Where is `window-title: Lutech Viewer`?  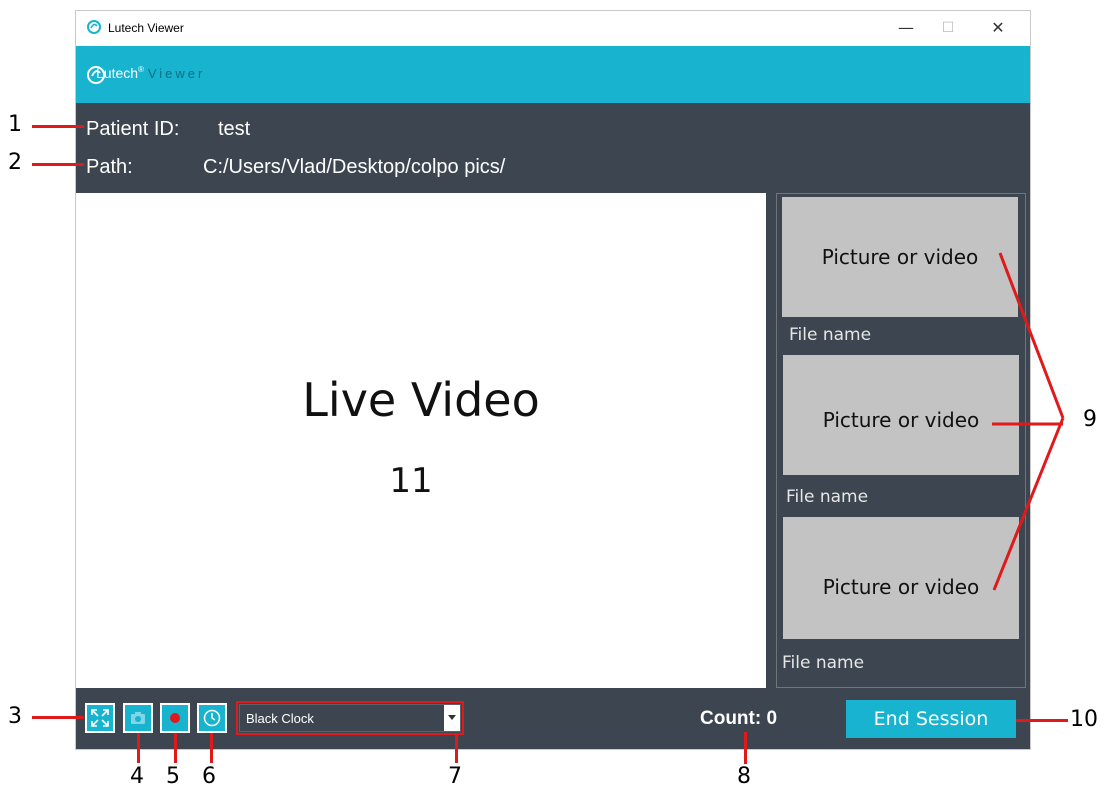 window-title: Lutech Viewer is located at coordinates (146, 28).